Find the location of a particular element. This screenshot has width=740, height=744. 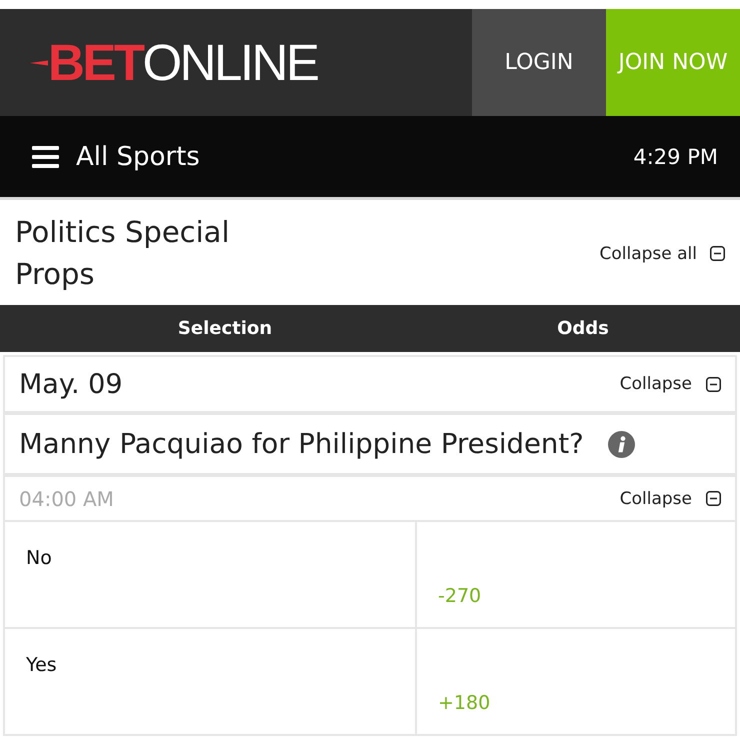

column-header: Selection is located at coordinates (225, 328).